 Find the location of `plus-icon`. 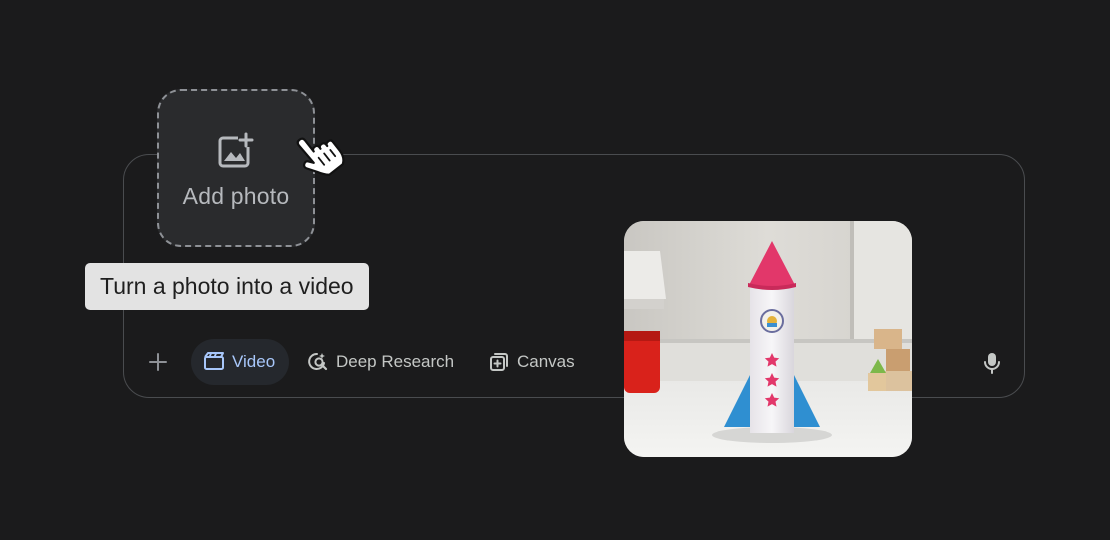

plus-icon is located at coordinates (158, 362).